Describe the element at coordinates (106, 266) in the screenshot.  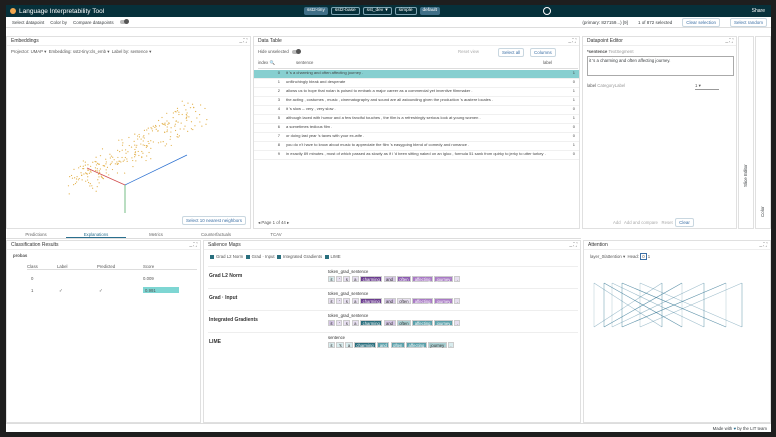
I see `col-predicted: Predicted` at that location.